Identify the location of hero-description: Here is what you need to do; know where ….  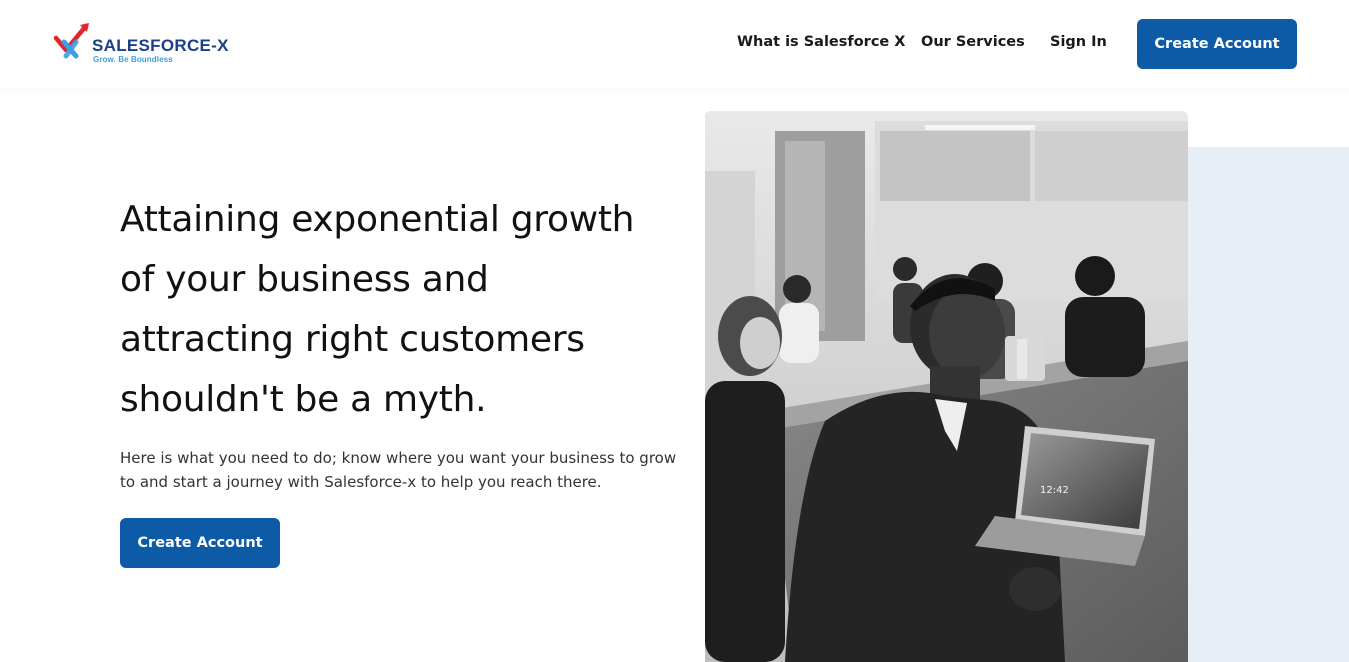
(398, 470).